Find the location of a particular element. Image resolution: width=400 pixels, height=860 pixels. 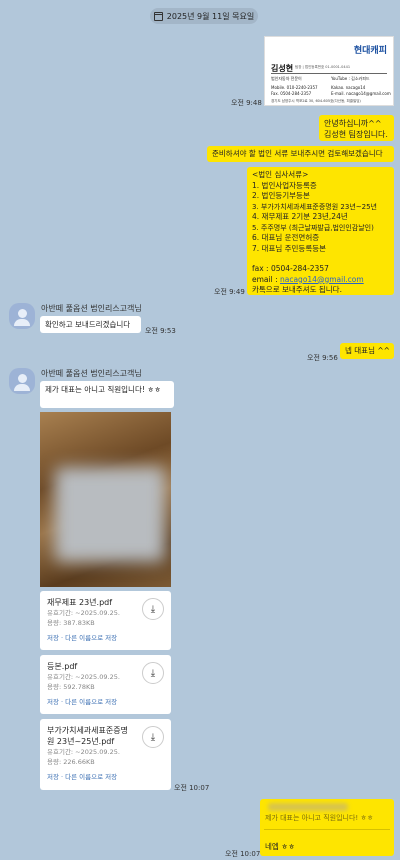

card-address: 경기도 남양주시 역포2로 30, 604-605호(다산동, 피클빌딩) is located at coordinates (316, 101).